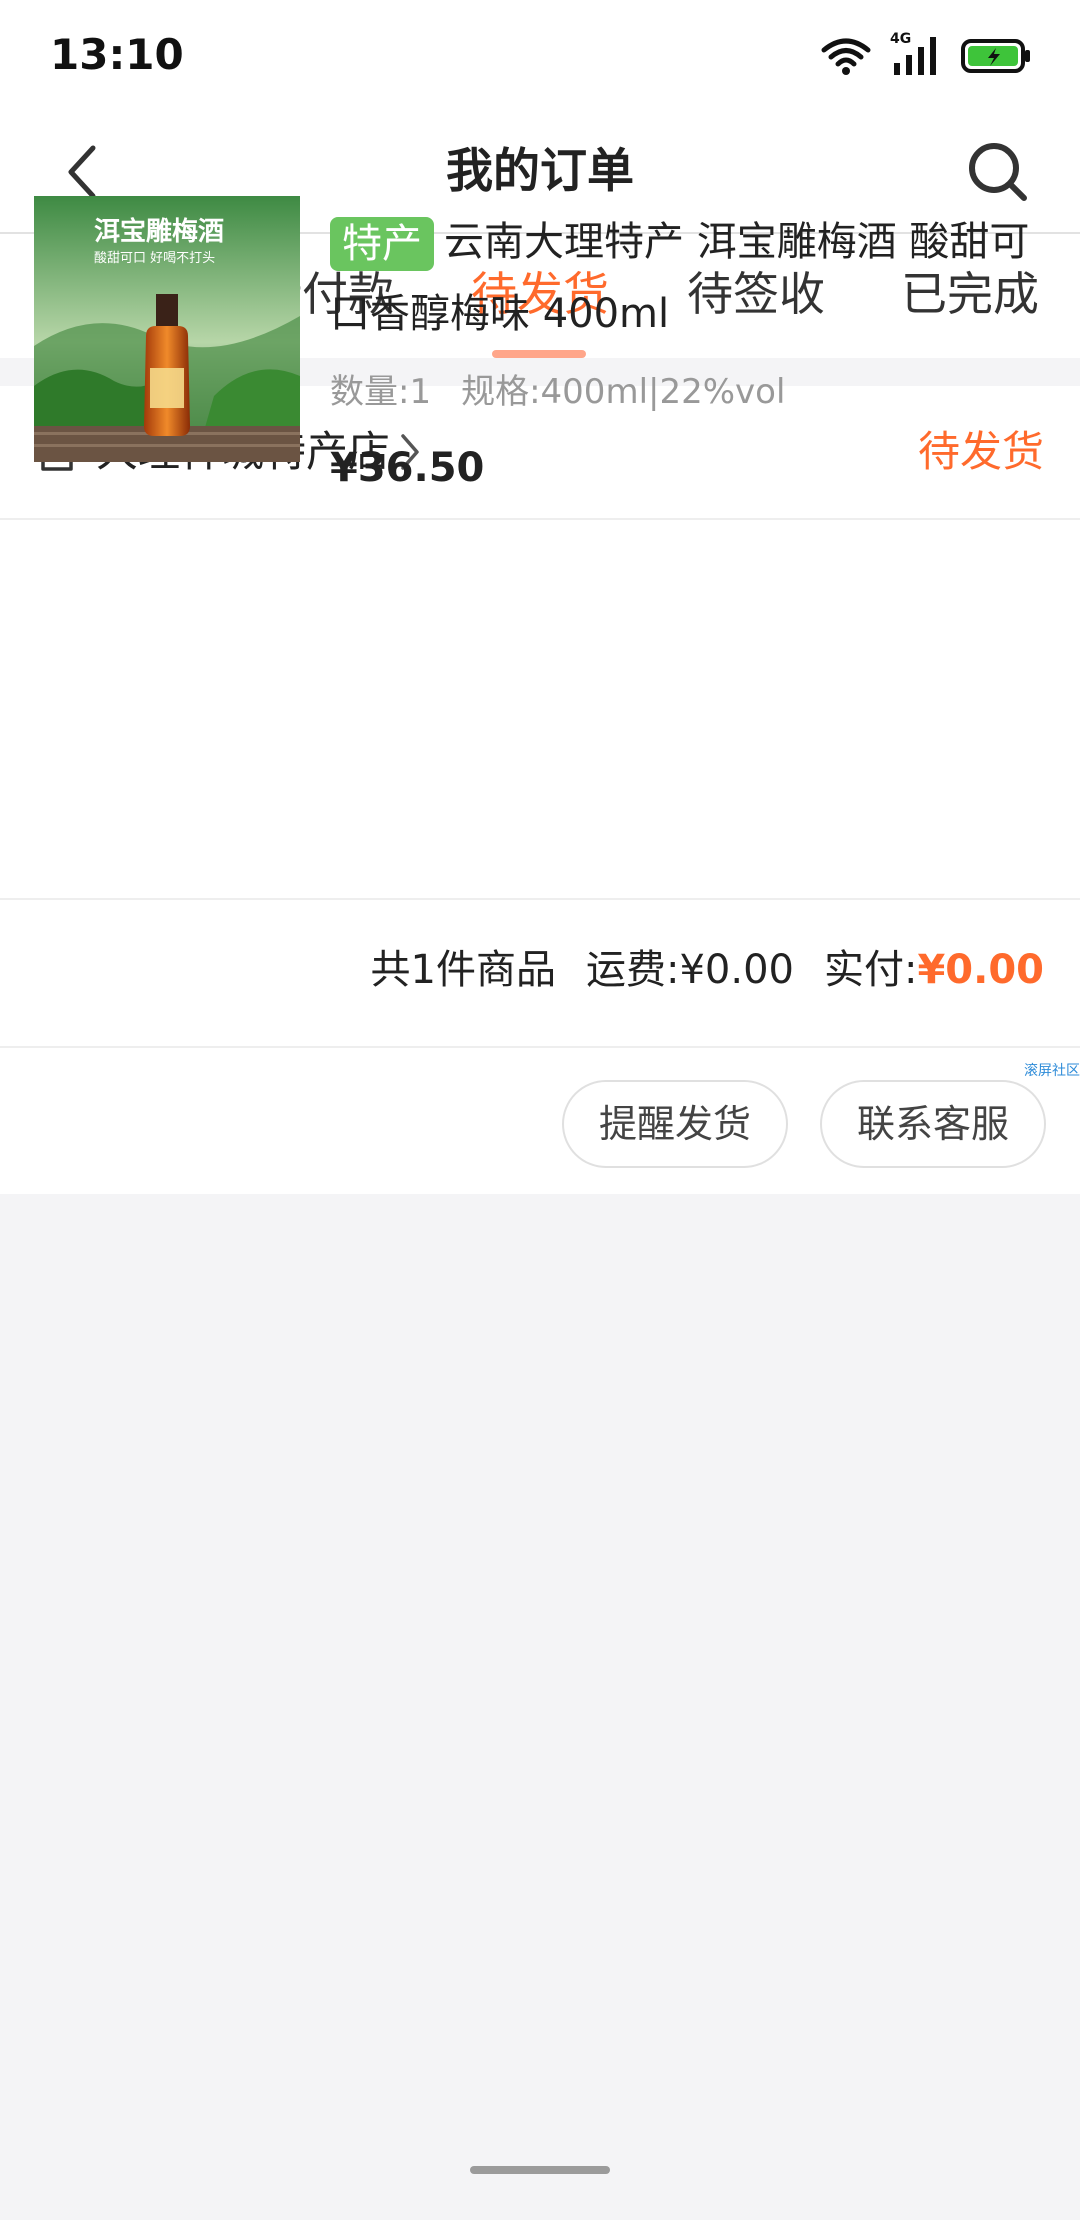 This screenshot has width=1080, height=2220. Describe the element at coordinates (846, 56) in the screenshot. I see `wifi-icon` at that location.